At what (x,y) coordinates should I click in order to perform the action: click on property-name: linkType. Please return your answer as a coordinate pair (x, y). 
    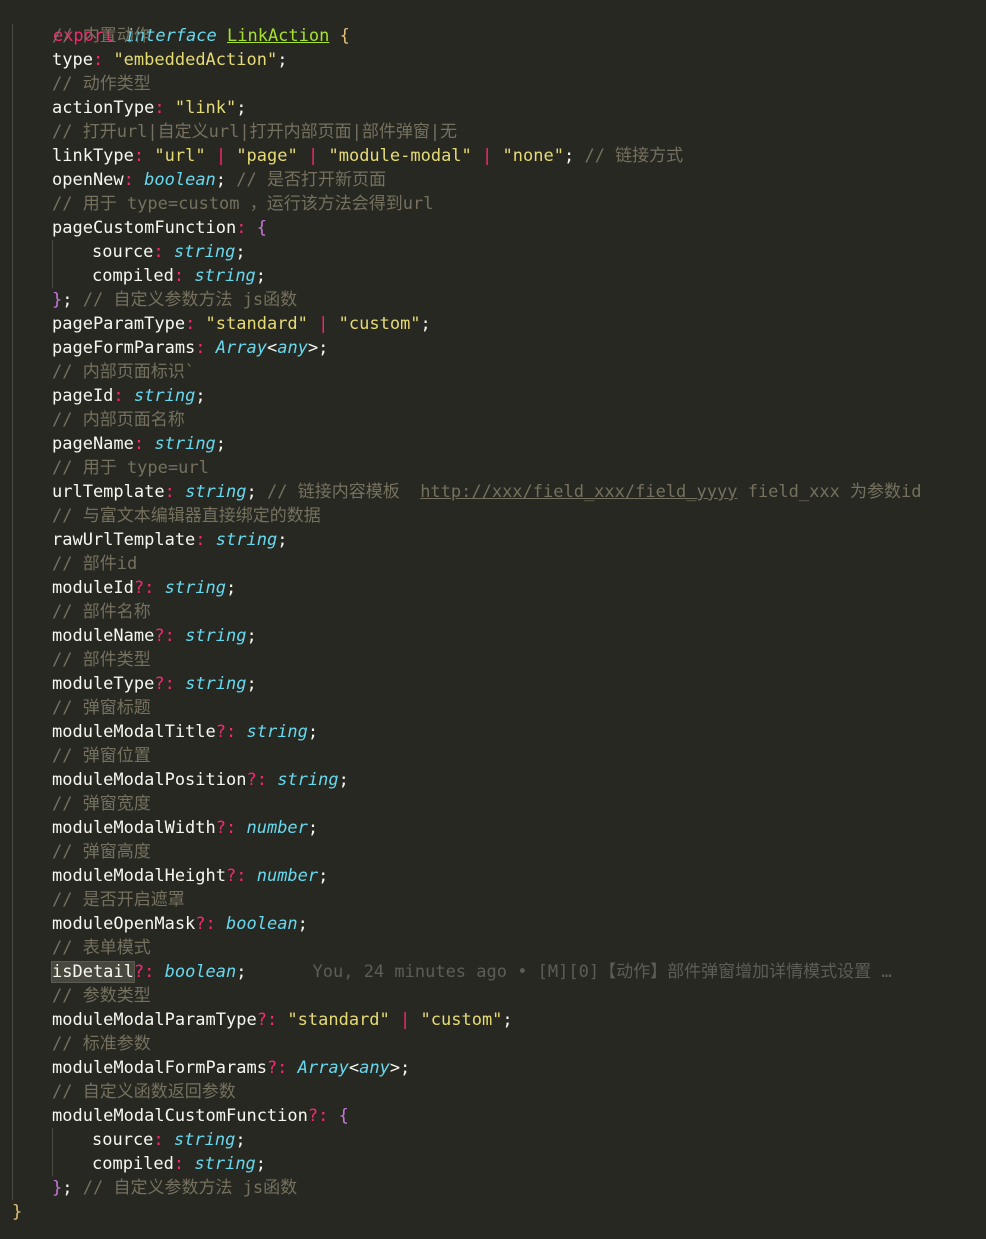
    Looking at the image, I should click on (93, 156).